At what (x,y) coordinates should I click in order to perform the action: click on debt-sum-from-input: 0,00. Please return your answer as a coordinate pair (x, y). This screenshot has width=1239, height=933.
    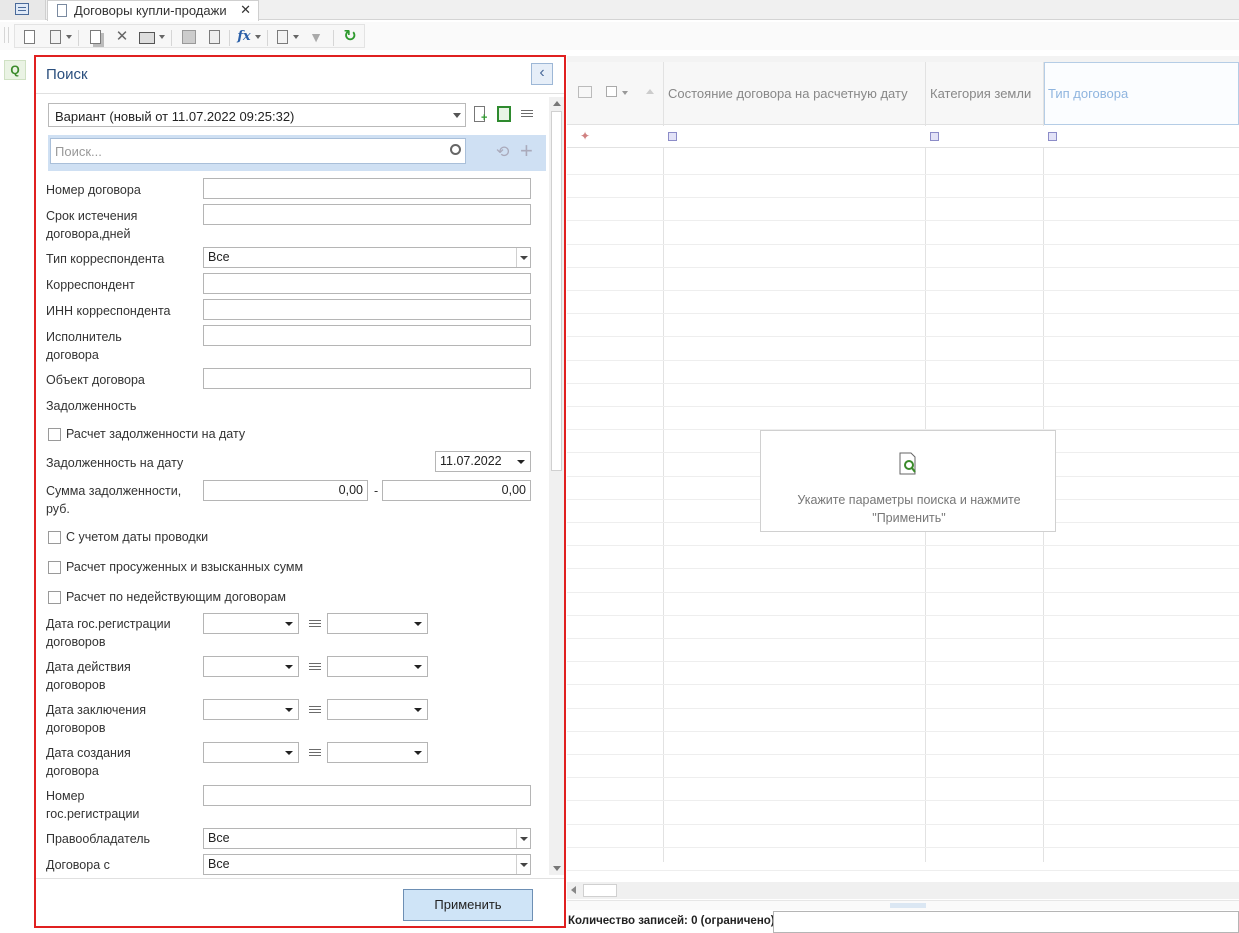
    Looking at the image, I should click on (285, 490).